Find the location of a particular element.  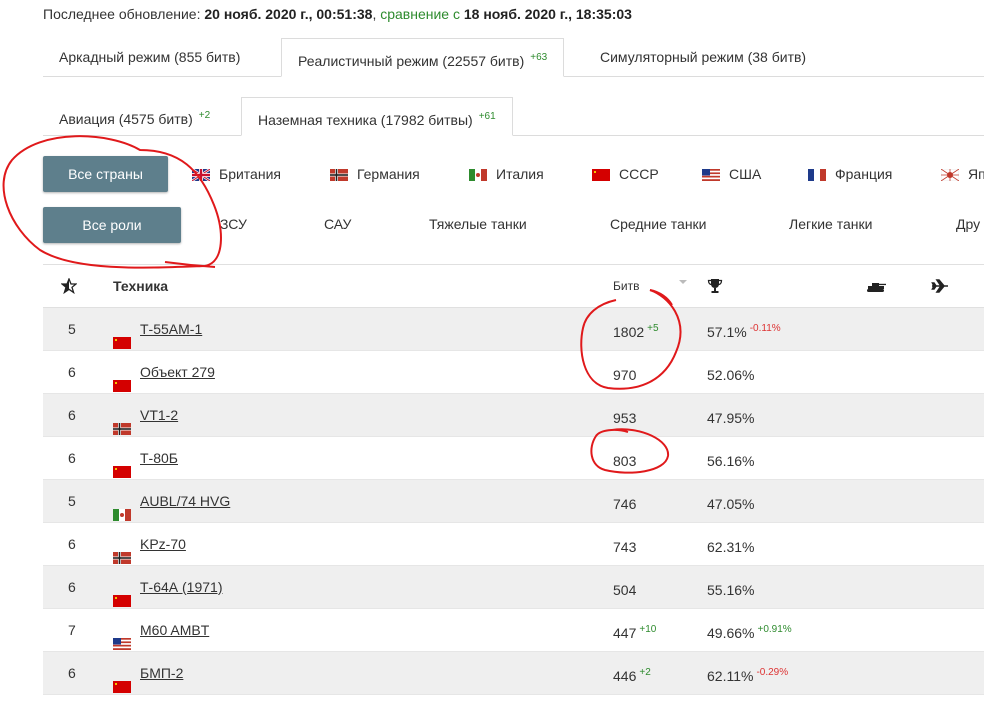

table-row: 6 Т-80Б 803 56.16% is located at coordinates (513, 458).